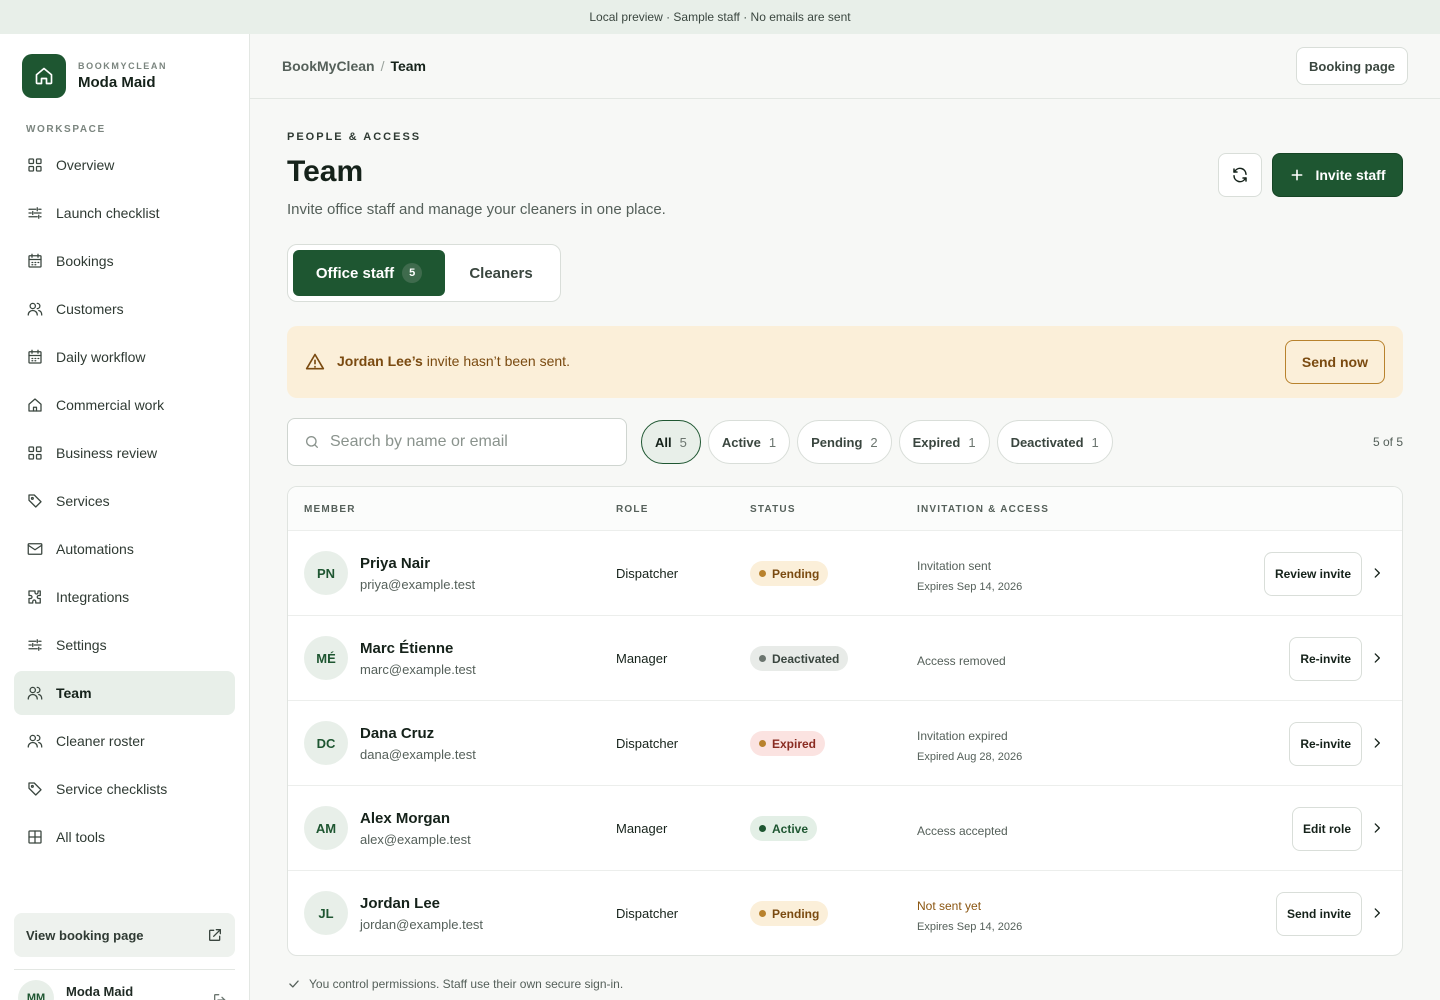 This screenshot has height=1000, width=1440. Describe the element at coordinates (124, 165) in the screenshot. I see `sidebar-item-overview: Overview` at that location.